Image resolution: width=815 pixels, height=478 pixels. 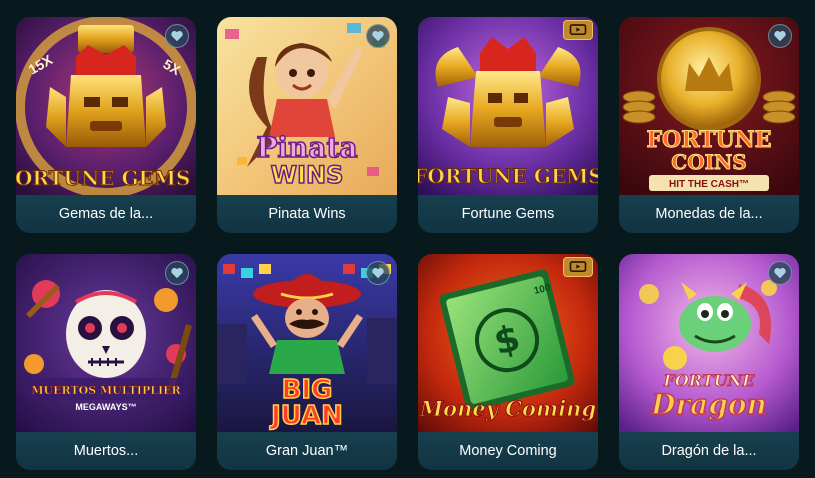 What do you see at coordinates (307, 175) in the screenshot?
I see `game-logo-subtext: WINS` at bounding box center [307, 175].